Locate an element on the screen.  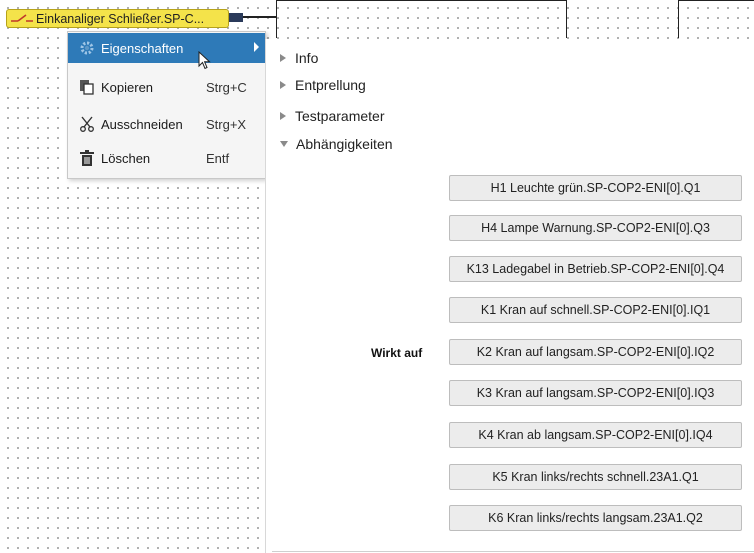
section-info: Info is located at coordinates (299, 58).